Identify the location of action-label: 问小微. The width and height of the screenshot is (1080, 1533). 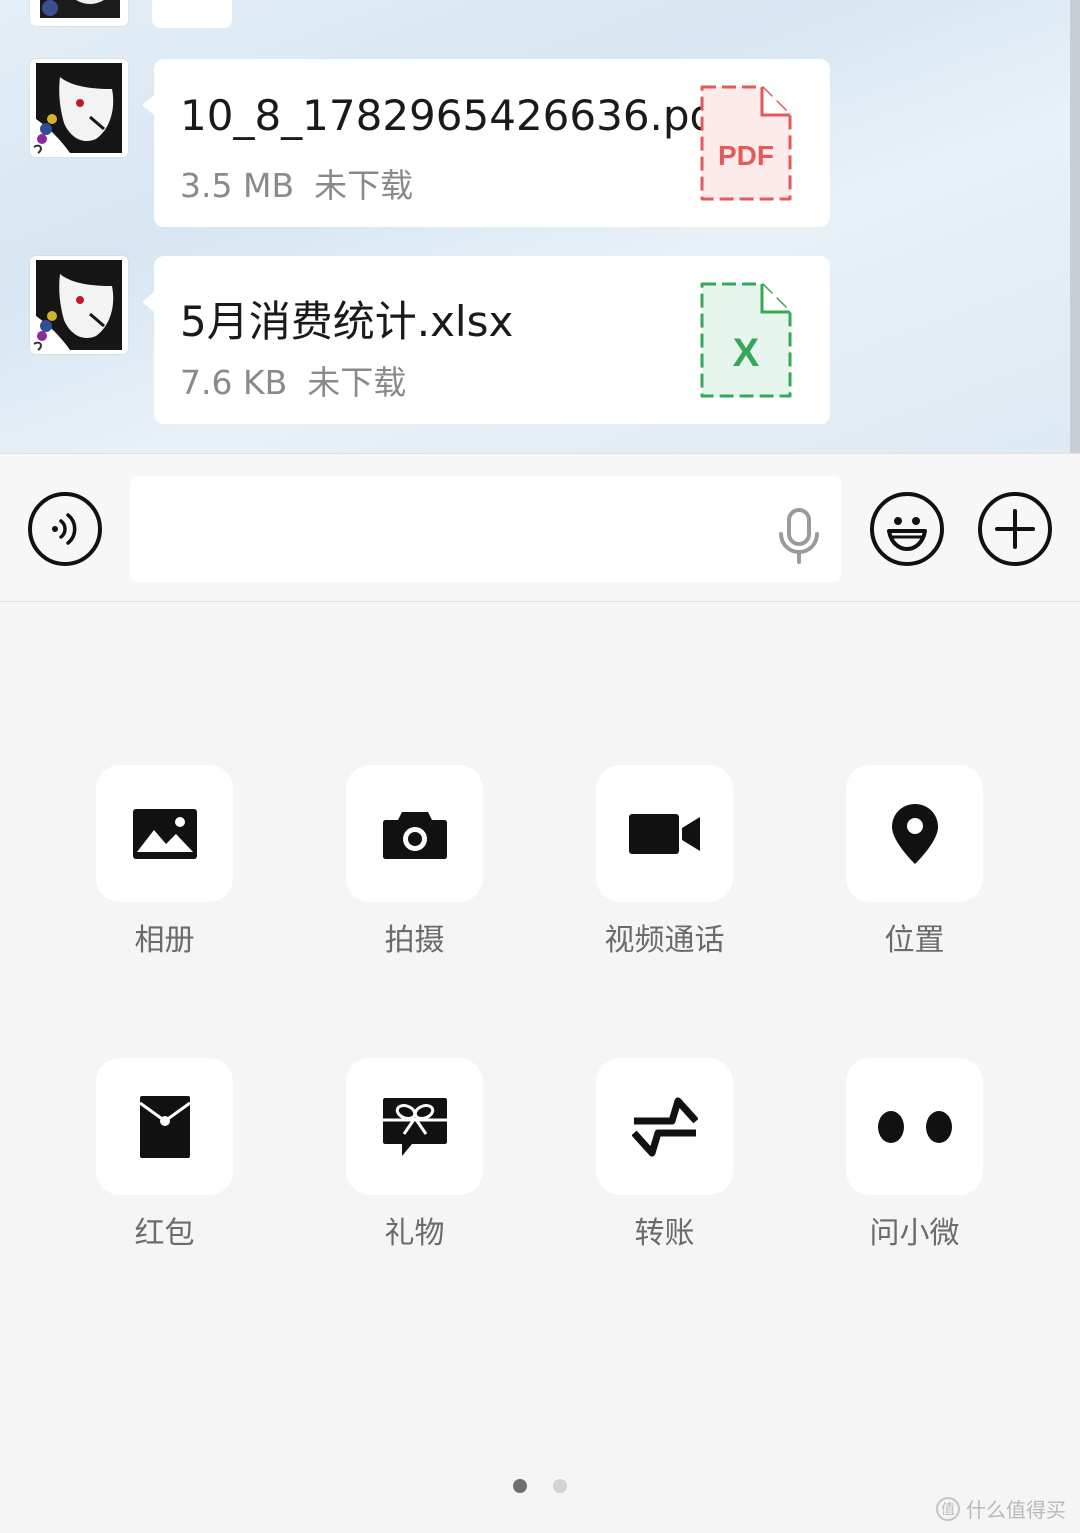
(914, 1233).